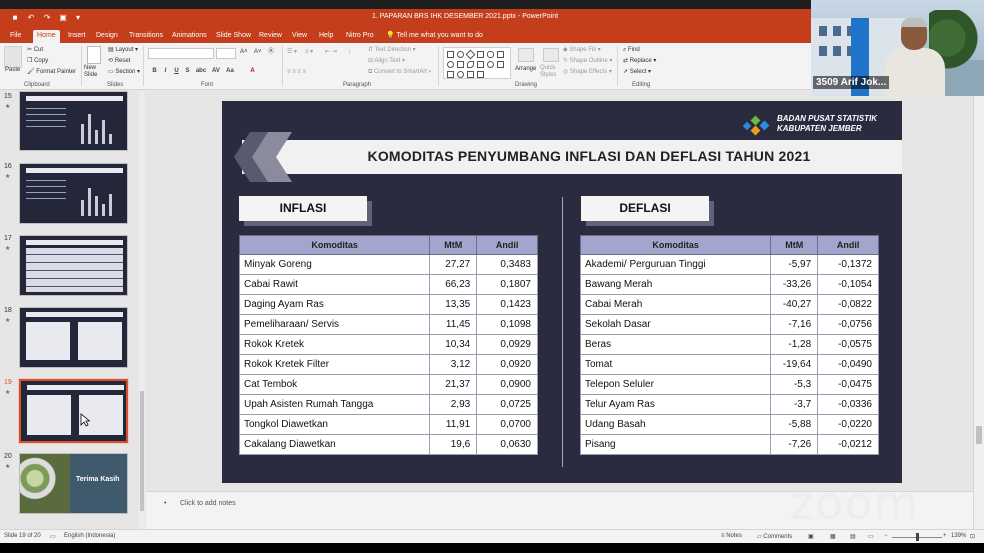  Describe the element at coordinates (470, 74) in the screenshot. I see `brace-shape-icon` at that location.